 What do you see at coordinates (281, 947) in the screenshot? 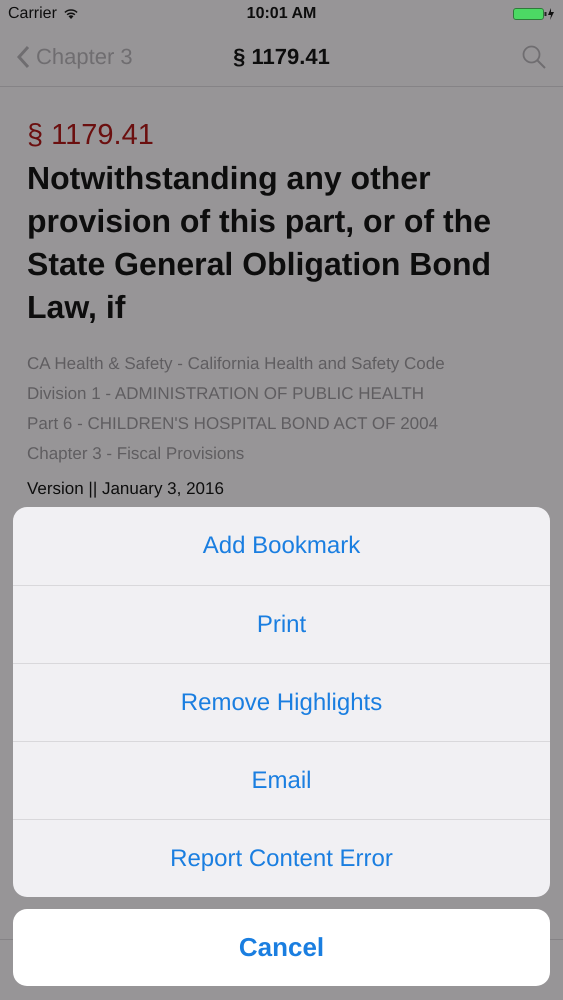
I see `cancel-button: Cancel` at bounding box center [281, 947].